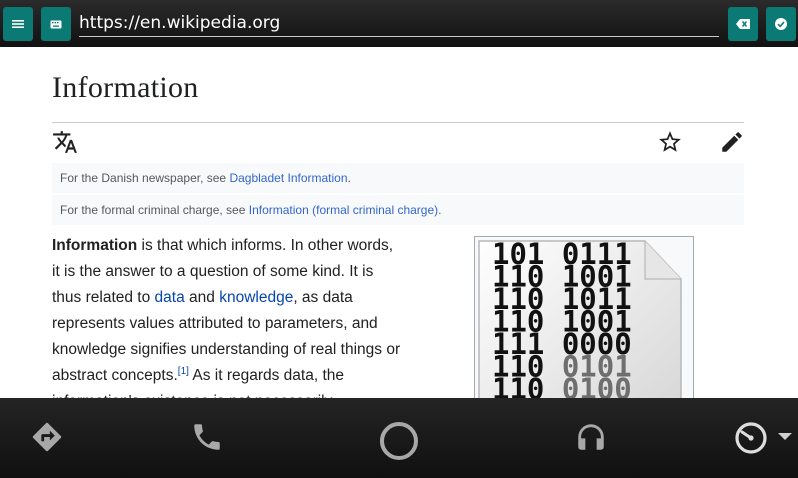 The height and width of the screenshot is (478, 798). I want to click on keyboard-button, so click(56, 24).